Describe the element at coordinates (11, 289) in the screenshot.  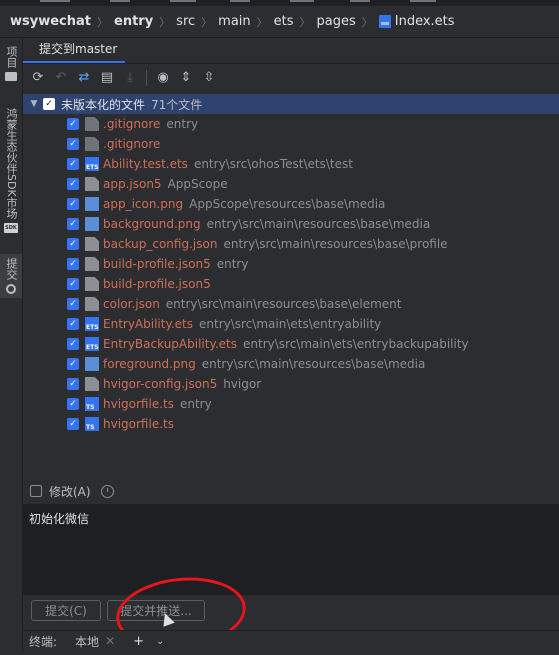
I see `commit-icon` at that location.